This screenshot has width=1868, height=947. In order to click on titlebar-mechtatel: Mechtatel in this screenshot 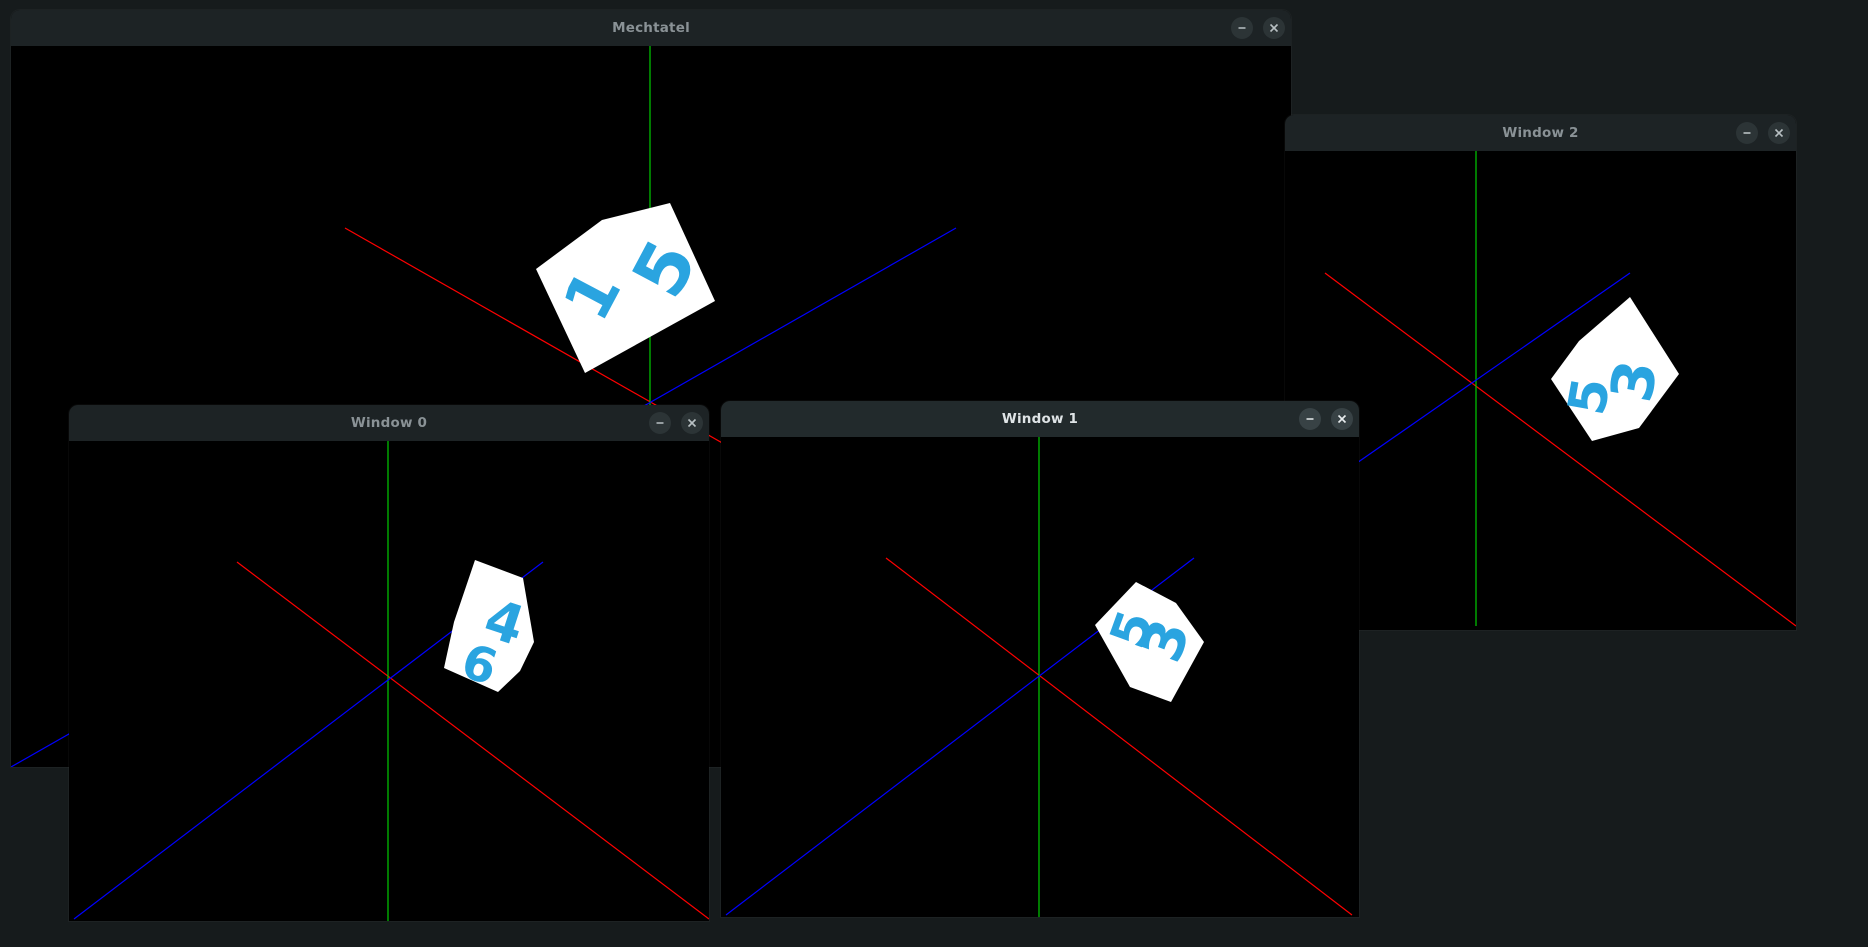, I will do `click(651, 28)`.